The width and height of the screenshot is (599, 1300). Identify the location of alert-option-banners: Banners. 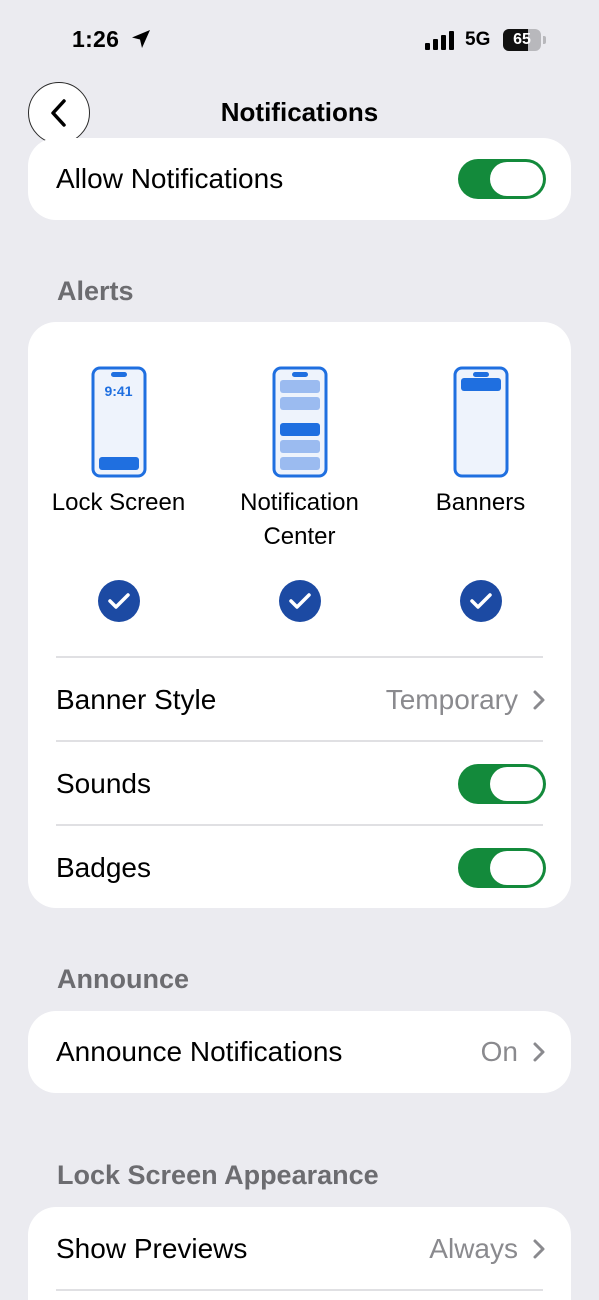
(480, 477).